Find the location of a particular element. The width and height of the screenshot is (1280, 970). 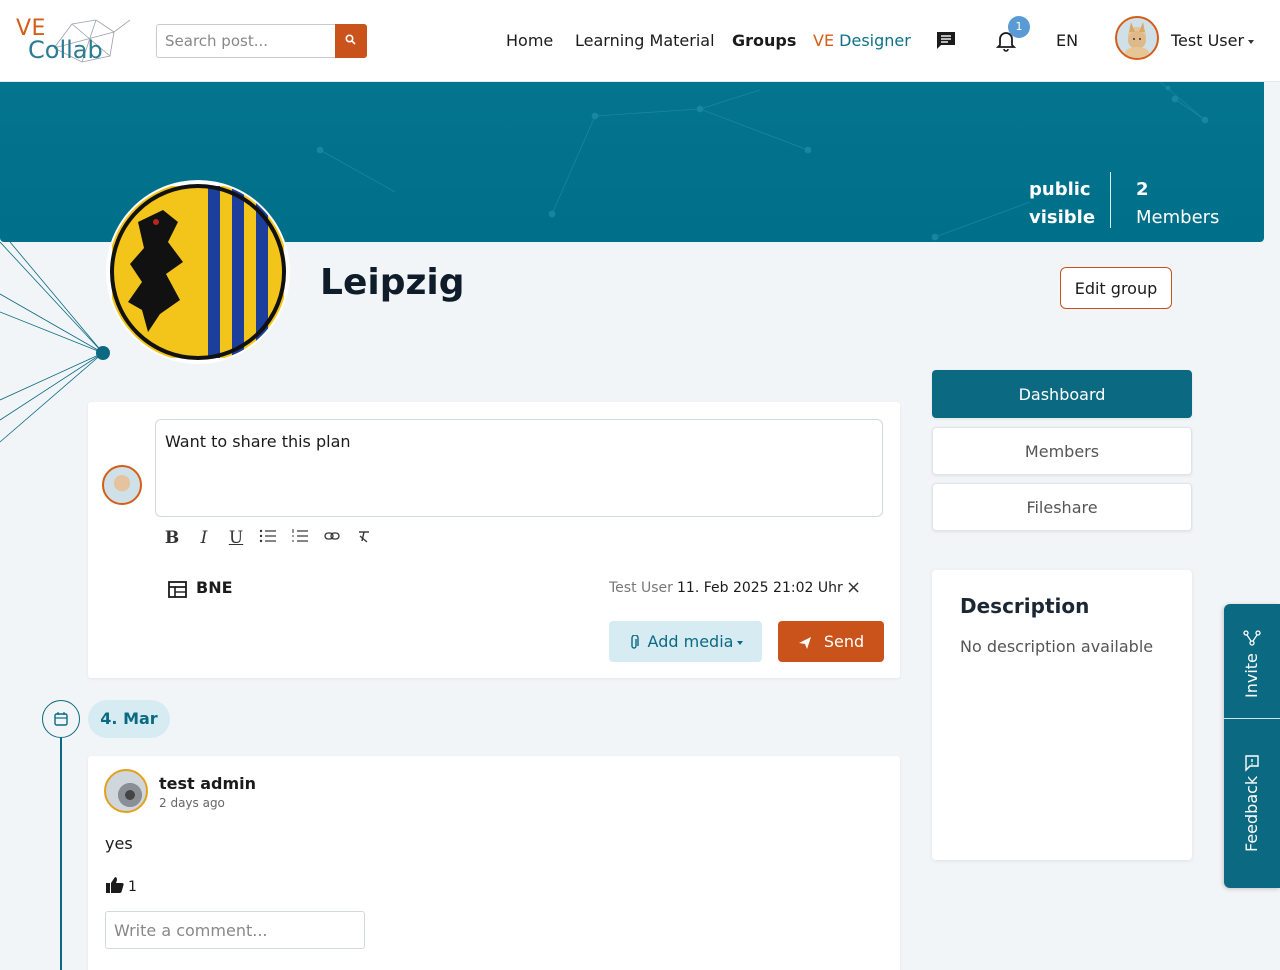

description-card: Description No description available is located at coordinates (1062, 715).